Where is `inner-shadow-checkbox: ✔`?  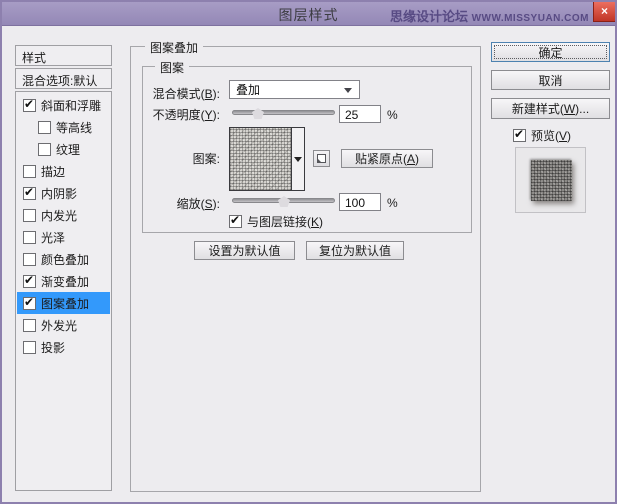 inner-shadow-checkbox: ✔ is located at coordinates (29, 192).